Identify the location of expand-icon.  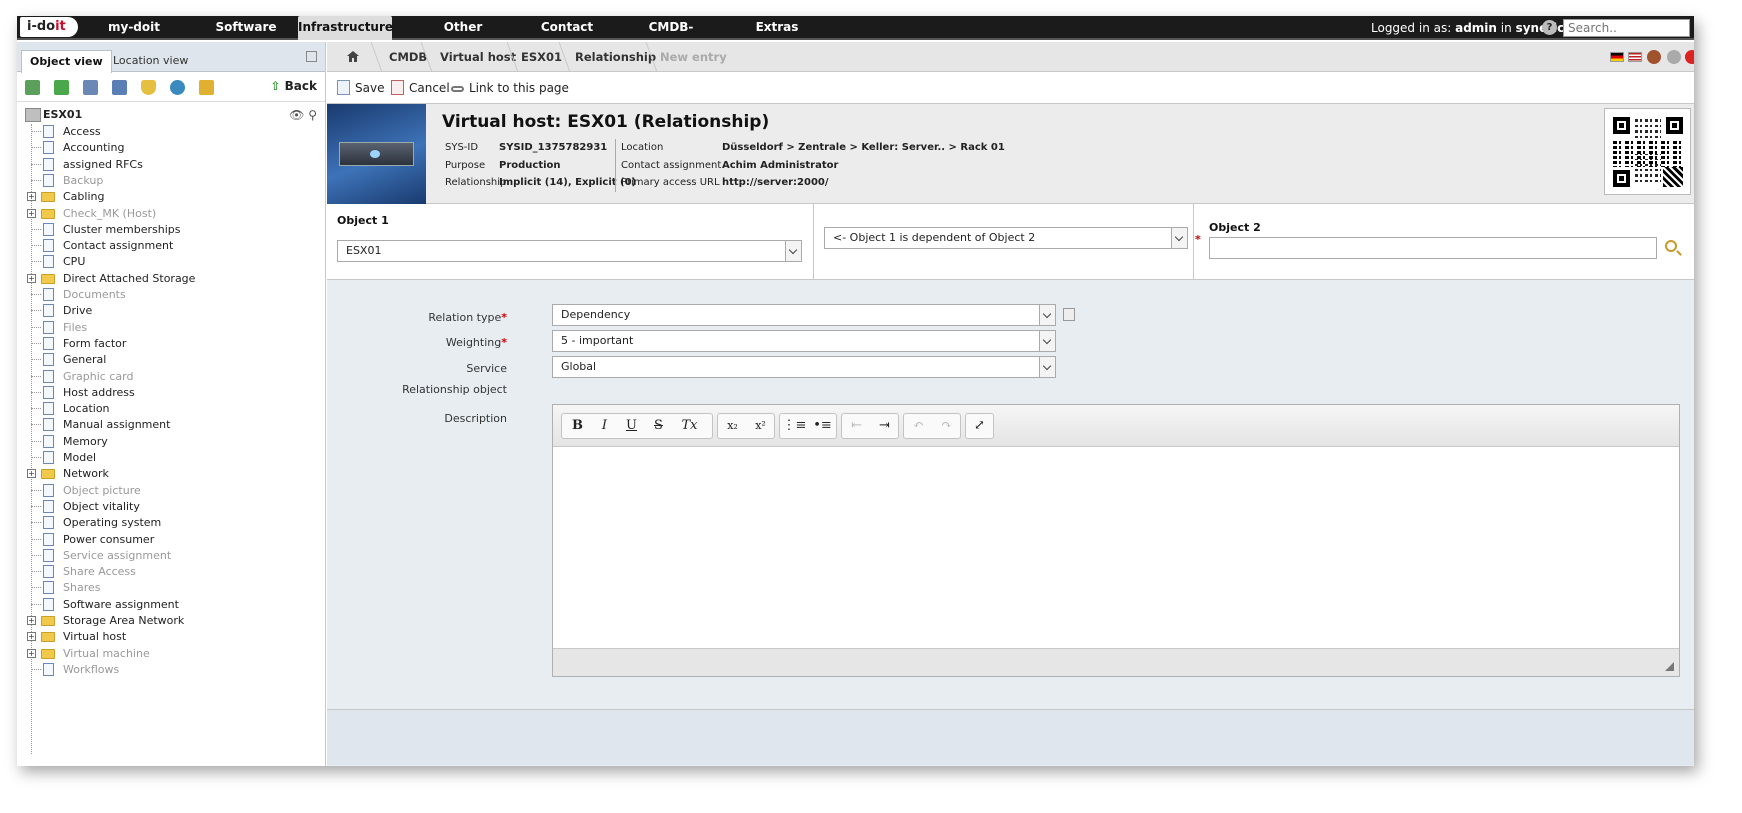
(61, 87).